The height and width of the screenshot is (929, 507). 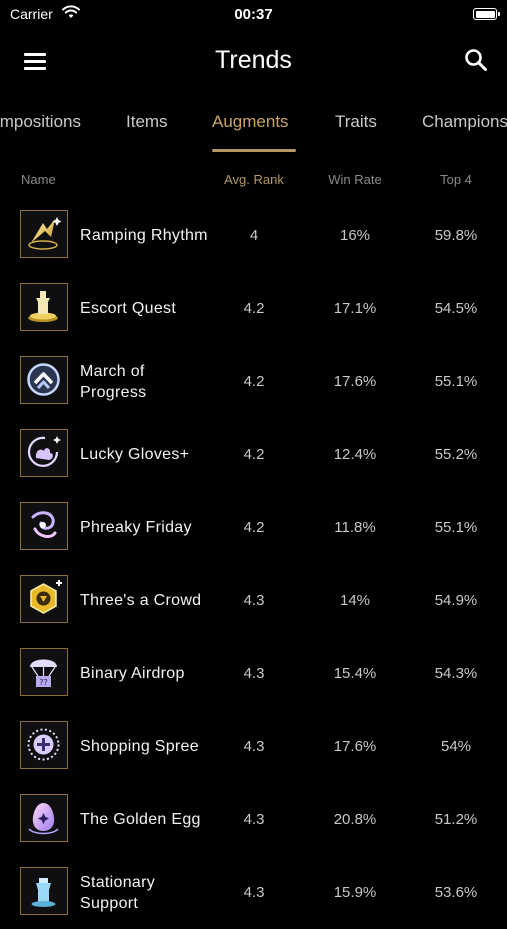 I want to click on escort-quest-icon, so click(x=44, y=307).